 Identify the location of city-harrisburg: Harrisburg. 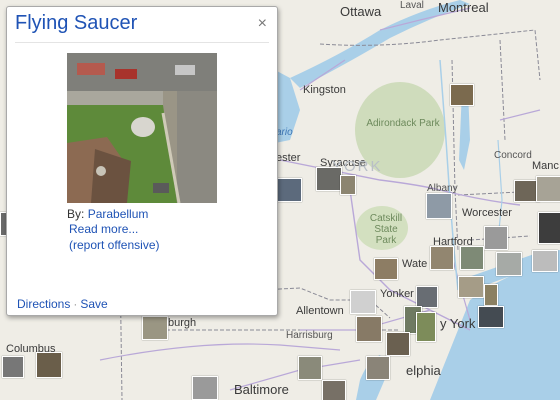
(309, 335).